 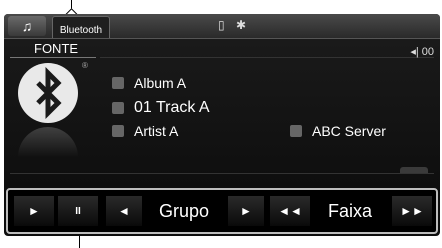 I want to click on callout-bottom-line, so click(x=79, y=241).